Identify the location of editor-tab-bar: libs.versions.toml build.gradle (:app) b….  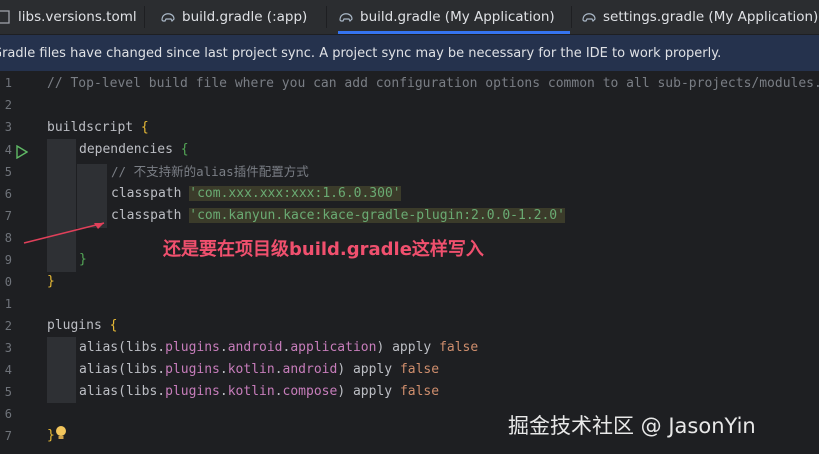
(409, 17).